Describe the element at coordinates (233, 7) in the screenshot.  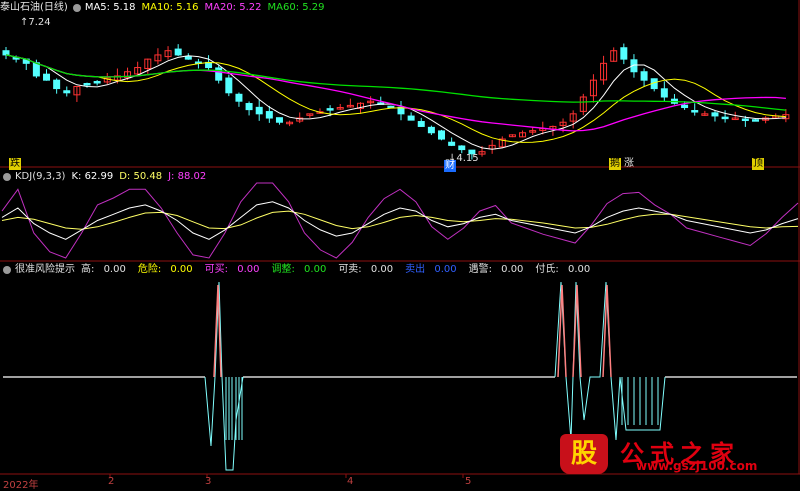
I see `ma20-value: MA20: 5.22` at that location.